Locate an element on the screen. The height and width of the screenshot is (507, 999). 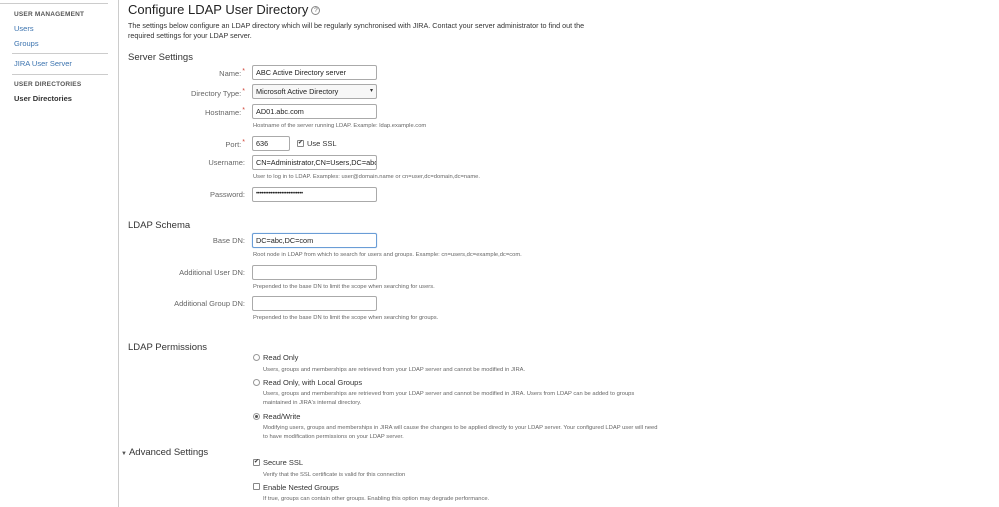
sidebar-heading-user-management: USER MANAGEMENT is located at coordinates (49, 14).